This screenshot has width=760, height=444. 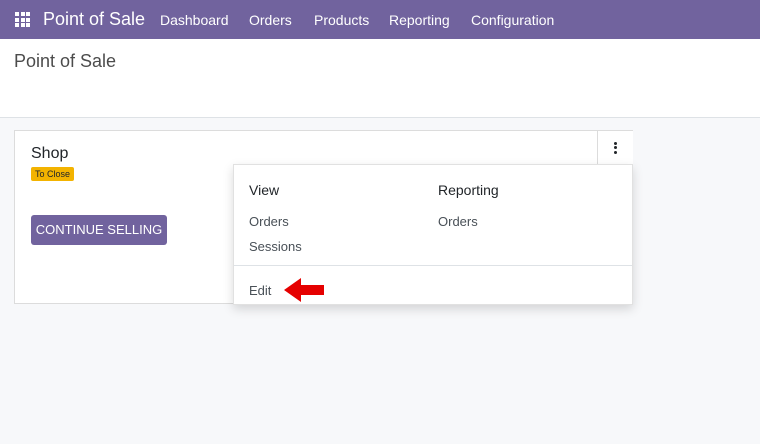 I want to click on shop-name: Shop, so click(x=50, y=153).